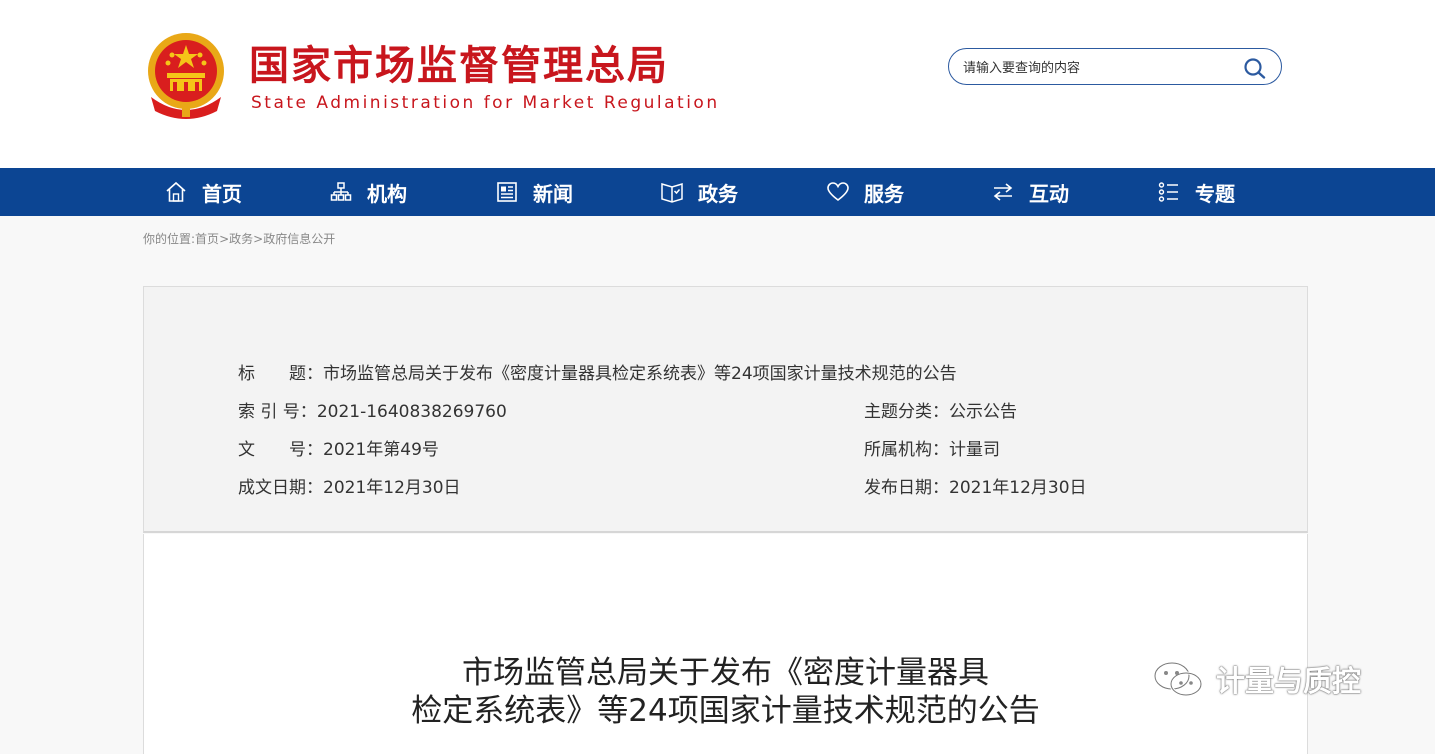 This screenshot has height=754, width=1435. I want to click on breadcrumb-prefix: 你的位置:, so click(169, 239).